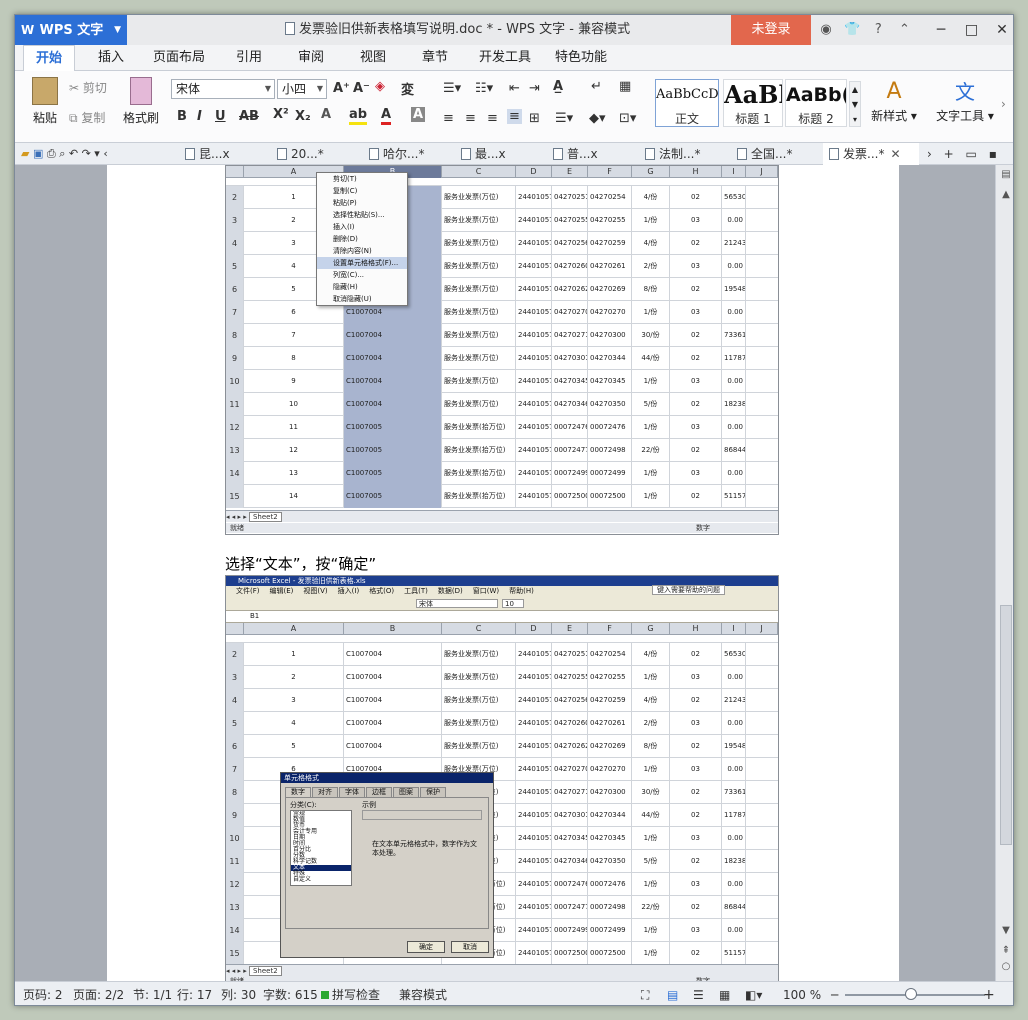  Describe the element at coordinates (311, 58) in the screenshot. I see `tab-review: 审阅` at that location.